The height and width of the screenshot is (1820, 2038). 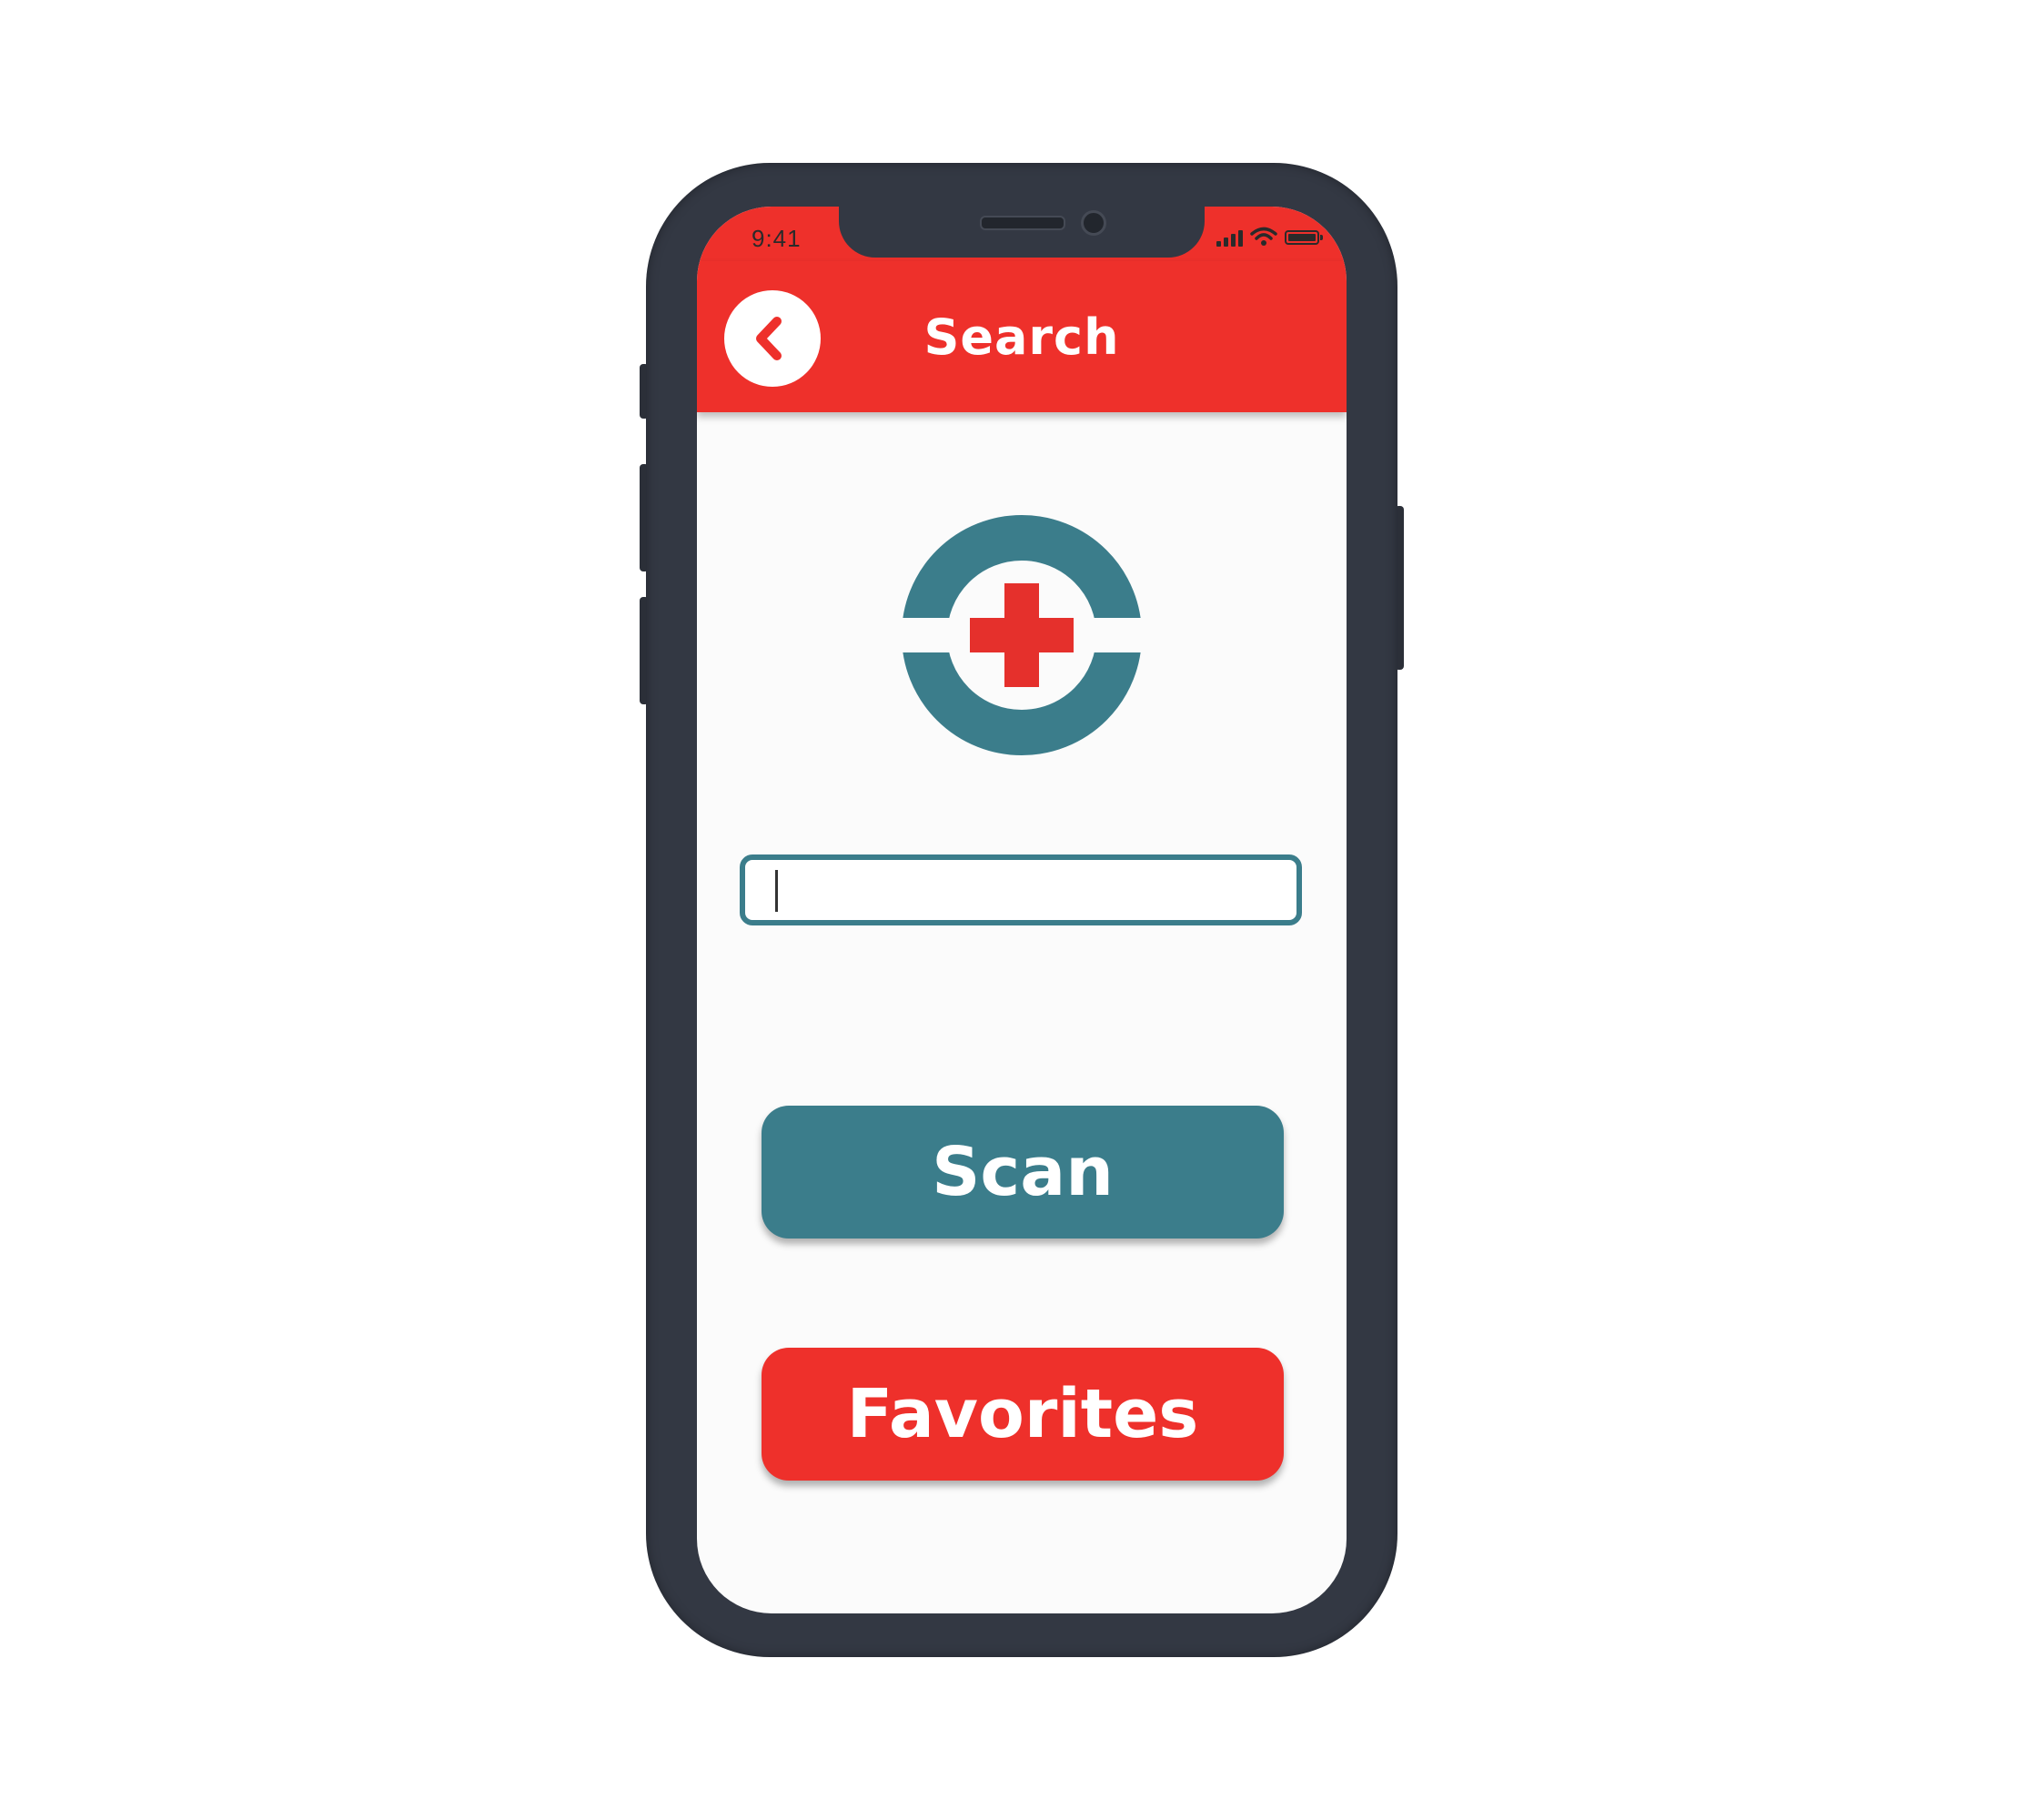 I want to click on status-icons, so click(x=1269, y=237).